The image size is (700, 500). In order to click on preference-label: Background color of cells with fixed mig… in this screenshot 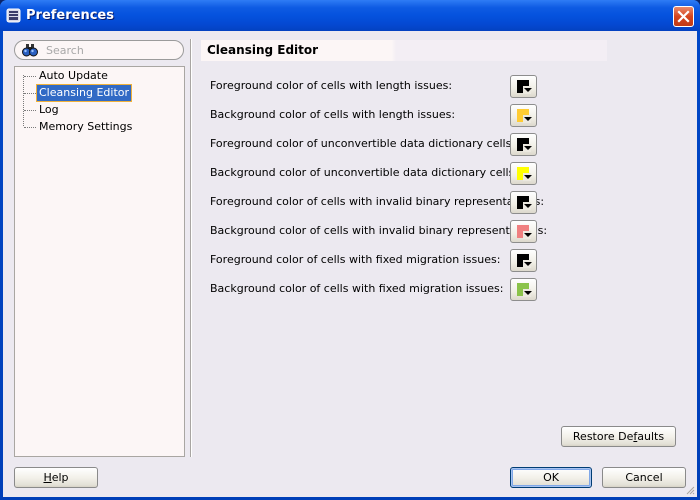, I will do `click(357, 288)`.